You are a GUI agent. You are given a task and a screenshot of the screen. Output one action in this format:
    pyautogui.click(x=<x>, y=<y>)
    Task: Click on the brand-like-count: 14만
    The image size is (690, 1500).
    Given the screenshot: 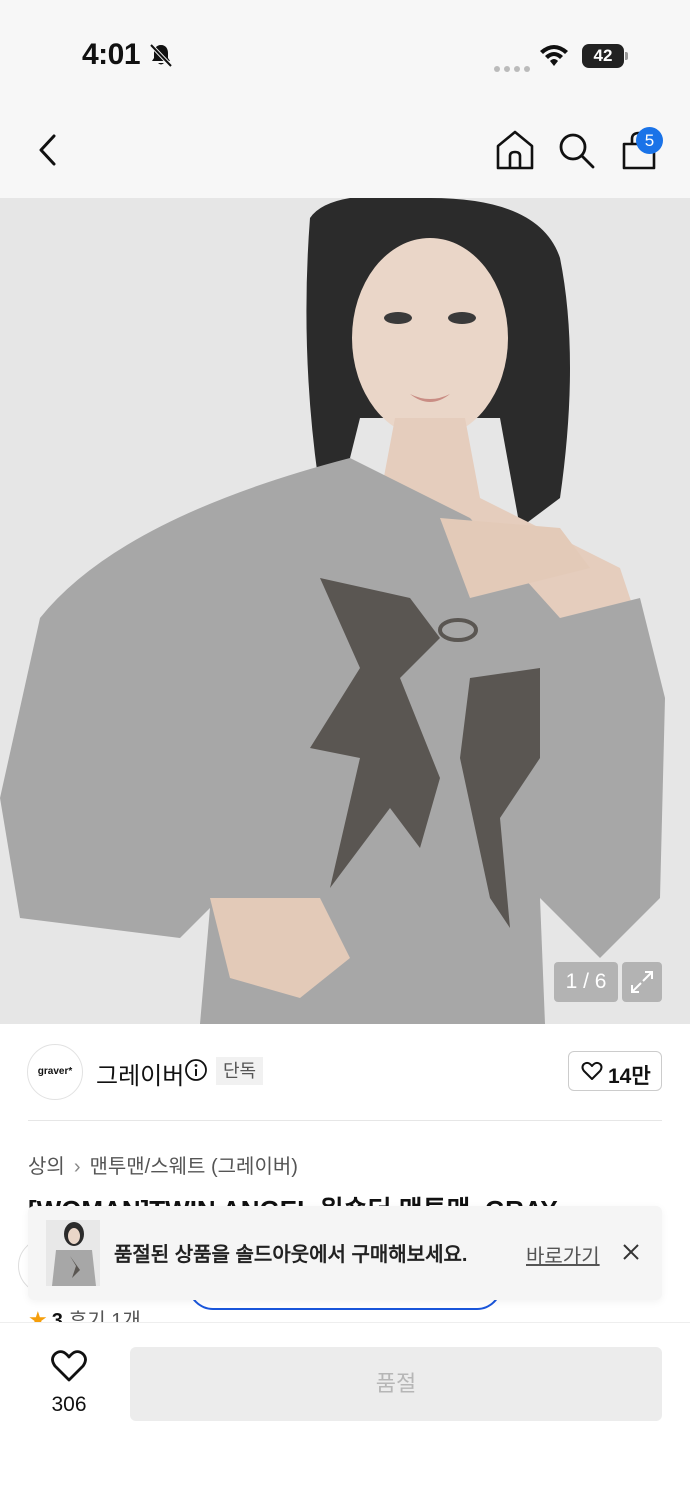 What is the action you would take?
    pyautogui.click(x=629, y=1076)
    